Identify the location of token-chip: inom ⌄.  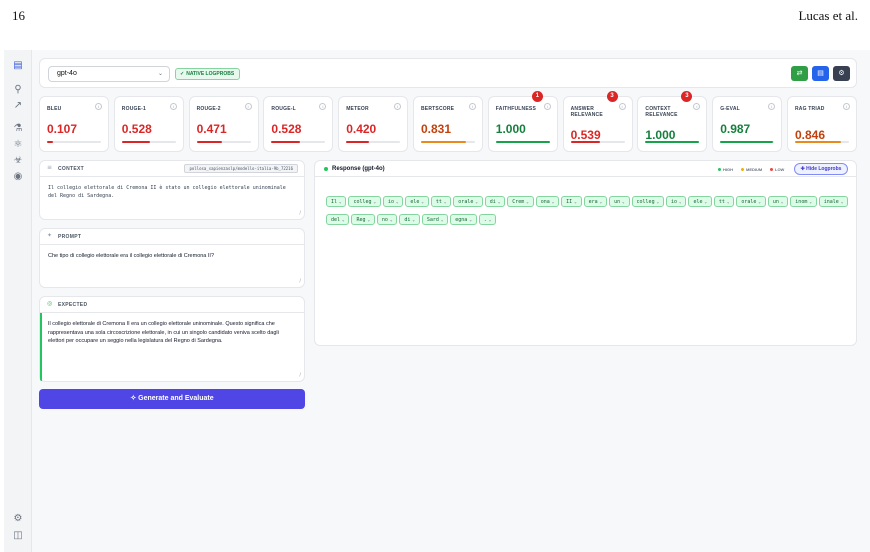
(803, 201).